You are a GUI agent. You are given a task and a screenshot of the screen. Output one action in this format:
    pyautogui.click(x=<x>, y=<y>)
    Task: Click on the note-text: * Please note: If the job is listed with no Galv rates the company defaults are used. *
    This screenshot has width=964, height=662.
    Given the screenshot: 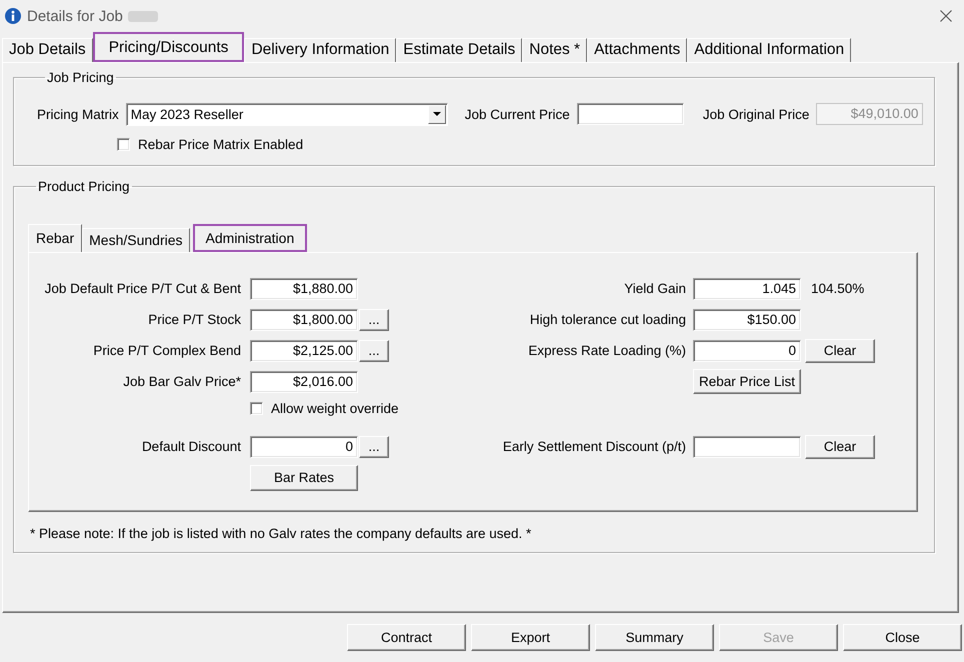 What is the action you would take?
    pyautogui.click(x=281, y=533)
    